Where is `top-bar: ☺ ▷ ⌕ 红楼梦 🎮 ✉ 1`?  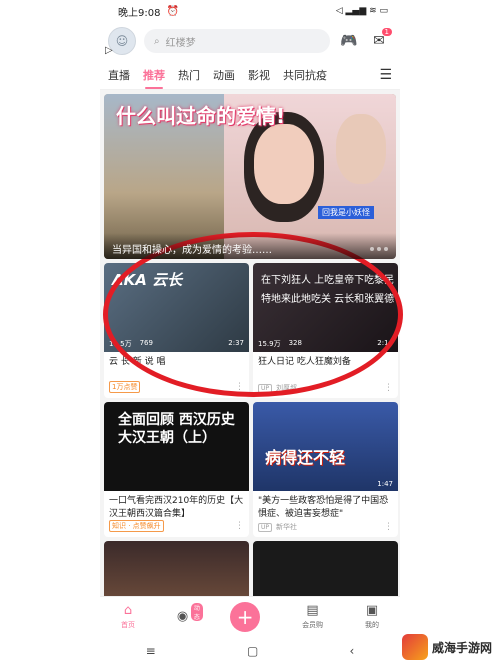 top-bar: ☺ ▷ ⌕ 红楼梦 🎮 ✉ 1 is located at coordinates (250, 41).